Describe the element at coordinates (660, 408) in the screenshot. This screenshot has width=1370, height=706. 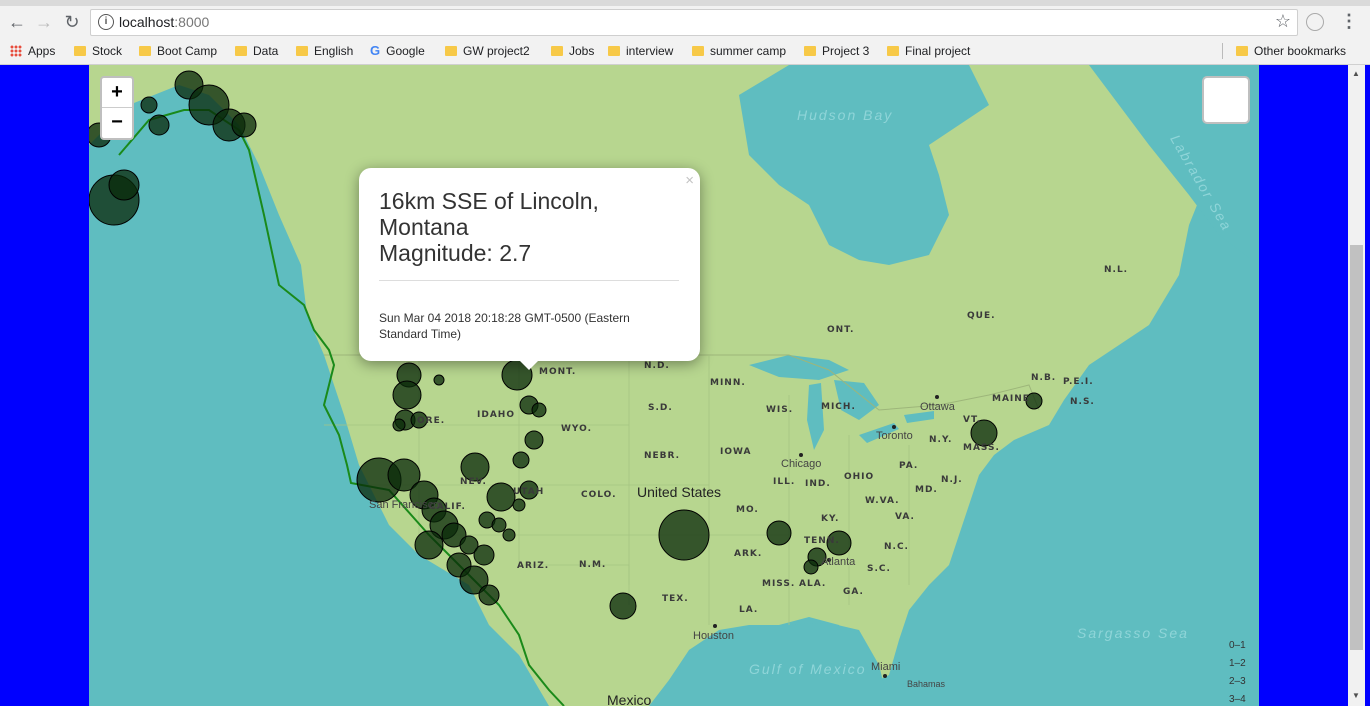
I see `region-label: S.D.` at that location.